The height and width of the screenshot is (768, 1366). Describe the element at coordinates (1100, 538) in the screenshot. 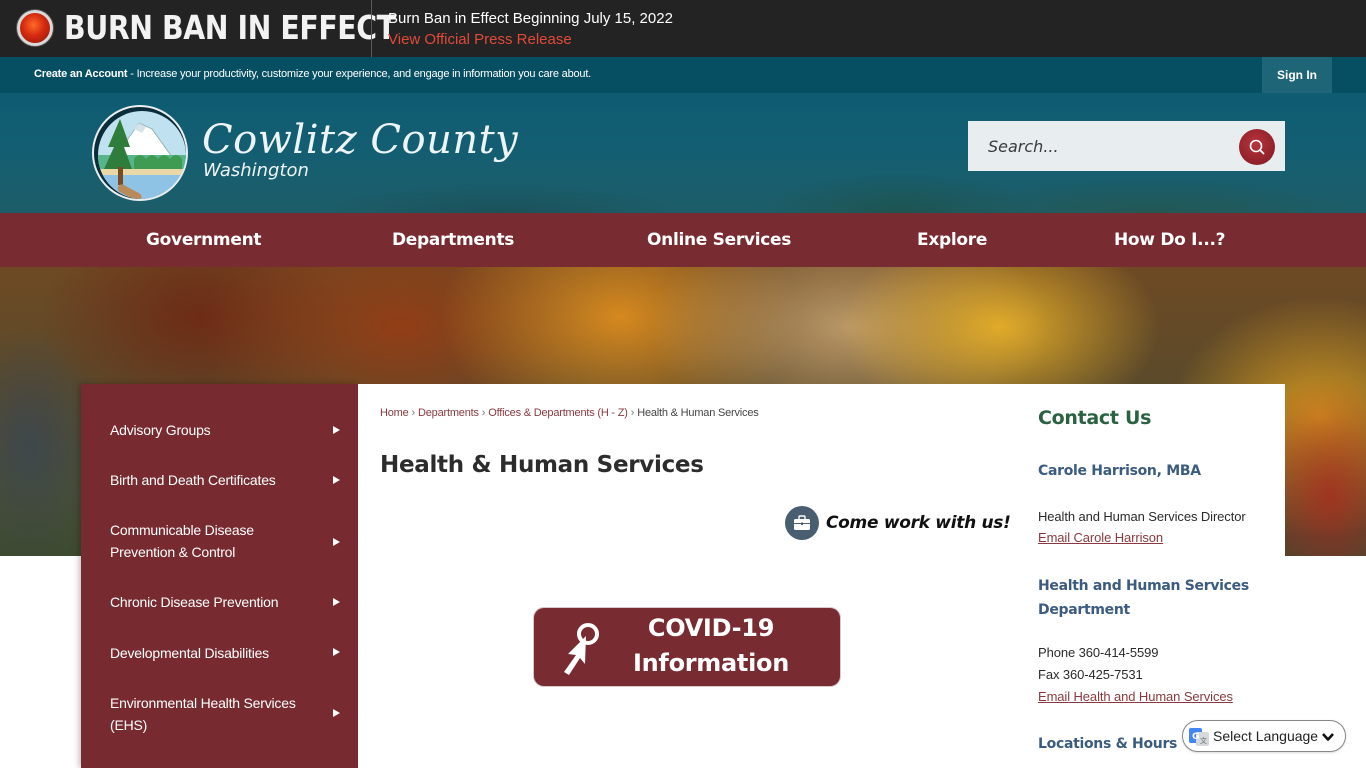

I see `email-carole-harrison-link: Email Carole Harrison` at that location.